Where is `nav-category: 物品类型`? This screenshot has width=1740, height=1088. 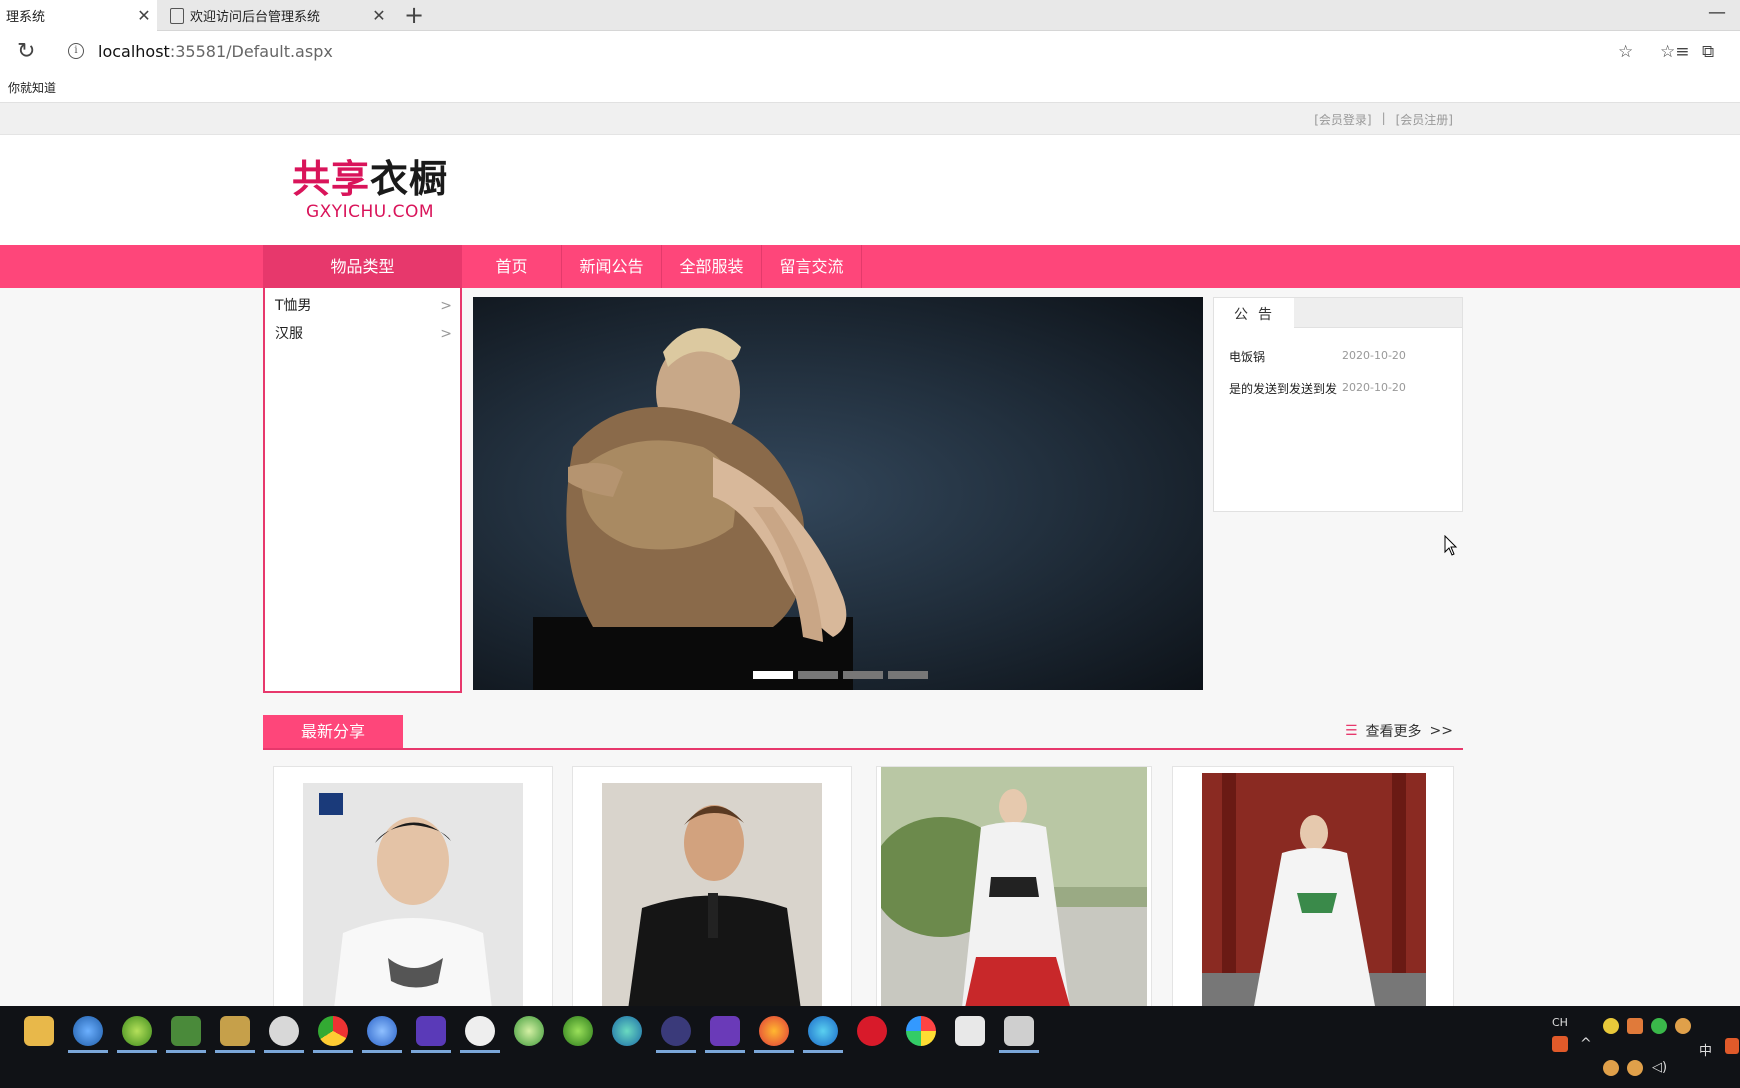
nav-category: 物品类型 is located at coordinates (362, 266).